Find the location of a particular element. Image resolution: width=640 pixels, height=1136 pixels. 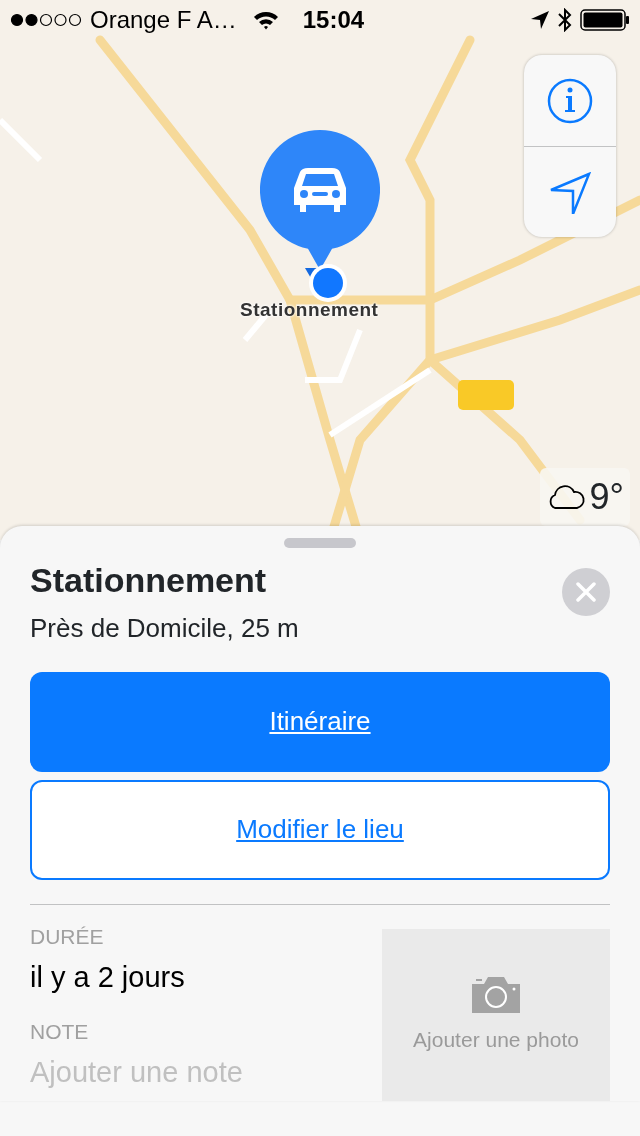

wifi-icon is located at coordinates (265, 20).